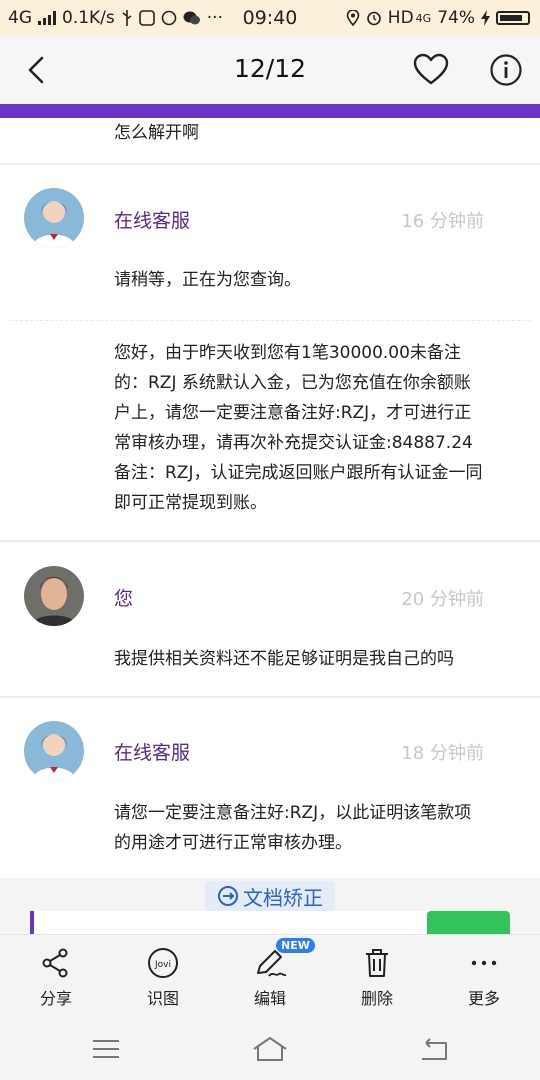 This screenshot has width=540, height=1080. Describe the element at coordinates (400, 18) in the screenshot. I see `hd-indicator: HD` at that location.